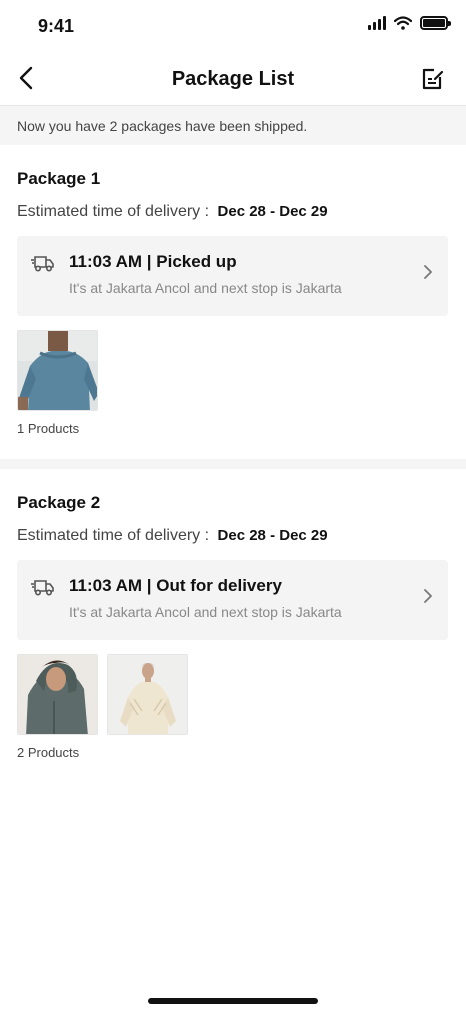 Image resolution: width=466 pixels, height=1018 pixels. Describe the element at coordinates (48, 428) in the screenshot. I see `products-count: 1 Products` at that location.